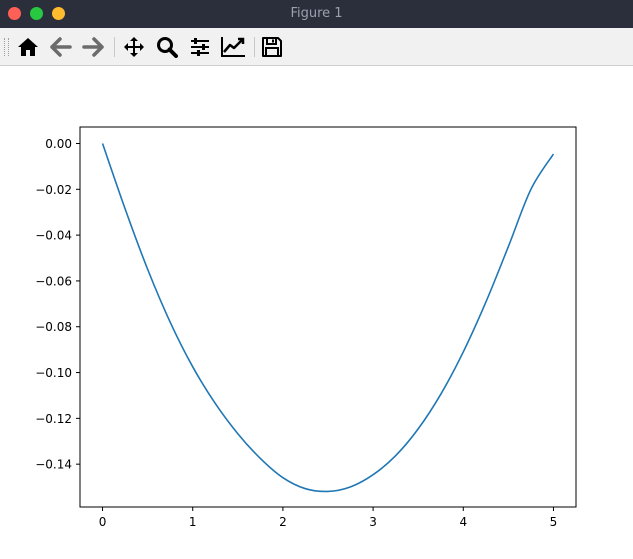 Image resolution: width=633 pixels, height=559 pixels. Describe the element at coordinates (53, 236) in the screenshot. I see `y-tick-label: −0.04` at that location.